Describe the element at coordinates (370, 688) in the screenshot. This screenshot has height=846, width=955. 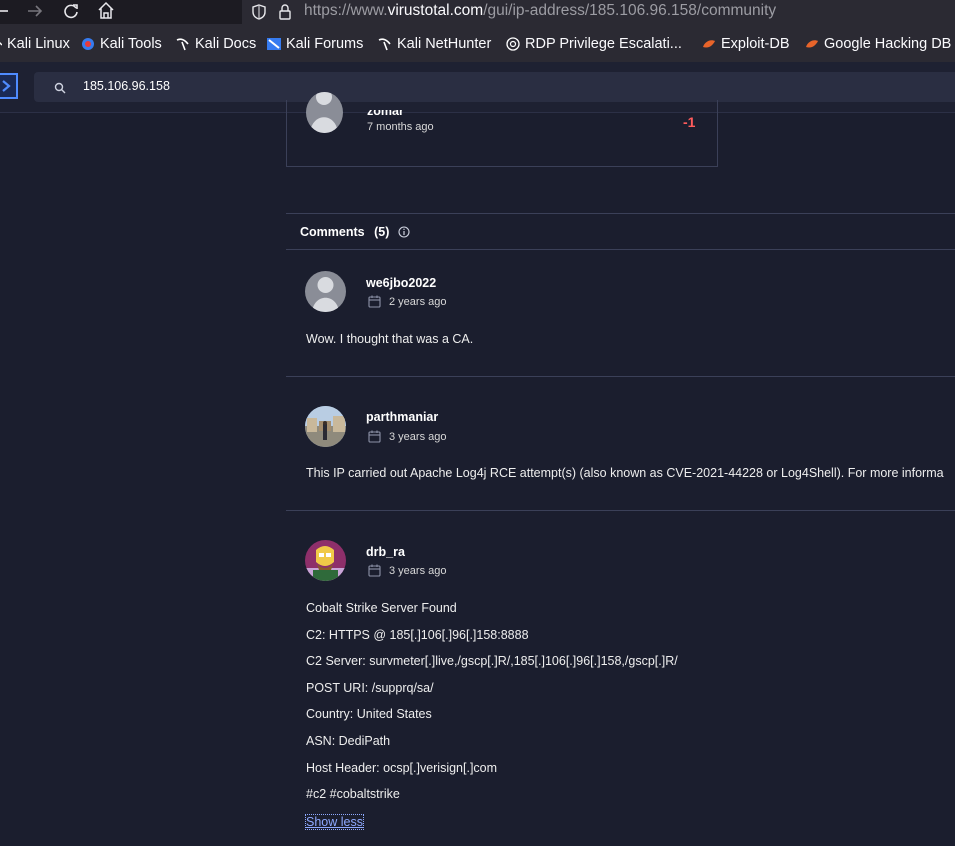
I see `comment-line: POST URI: /supprq/sa/` at that location.